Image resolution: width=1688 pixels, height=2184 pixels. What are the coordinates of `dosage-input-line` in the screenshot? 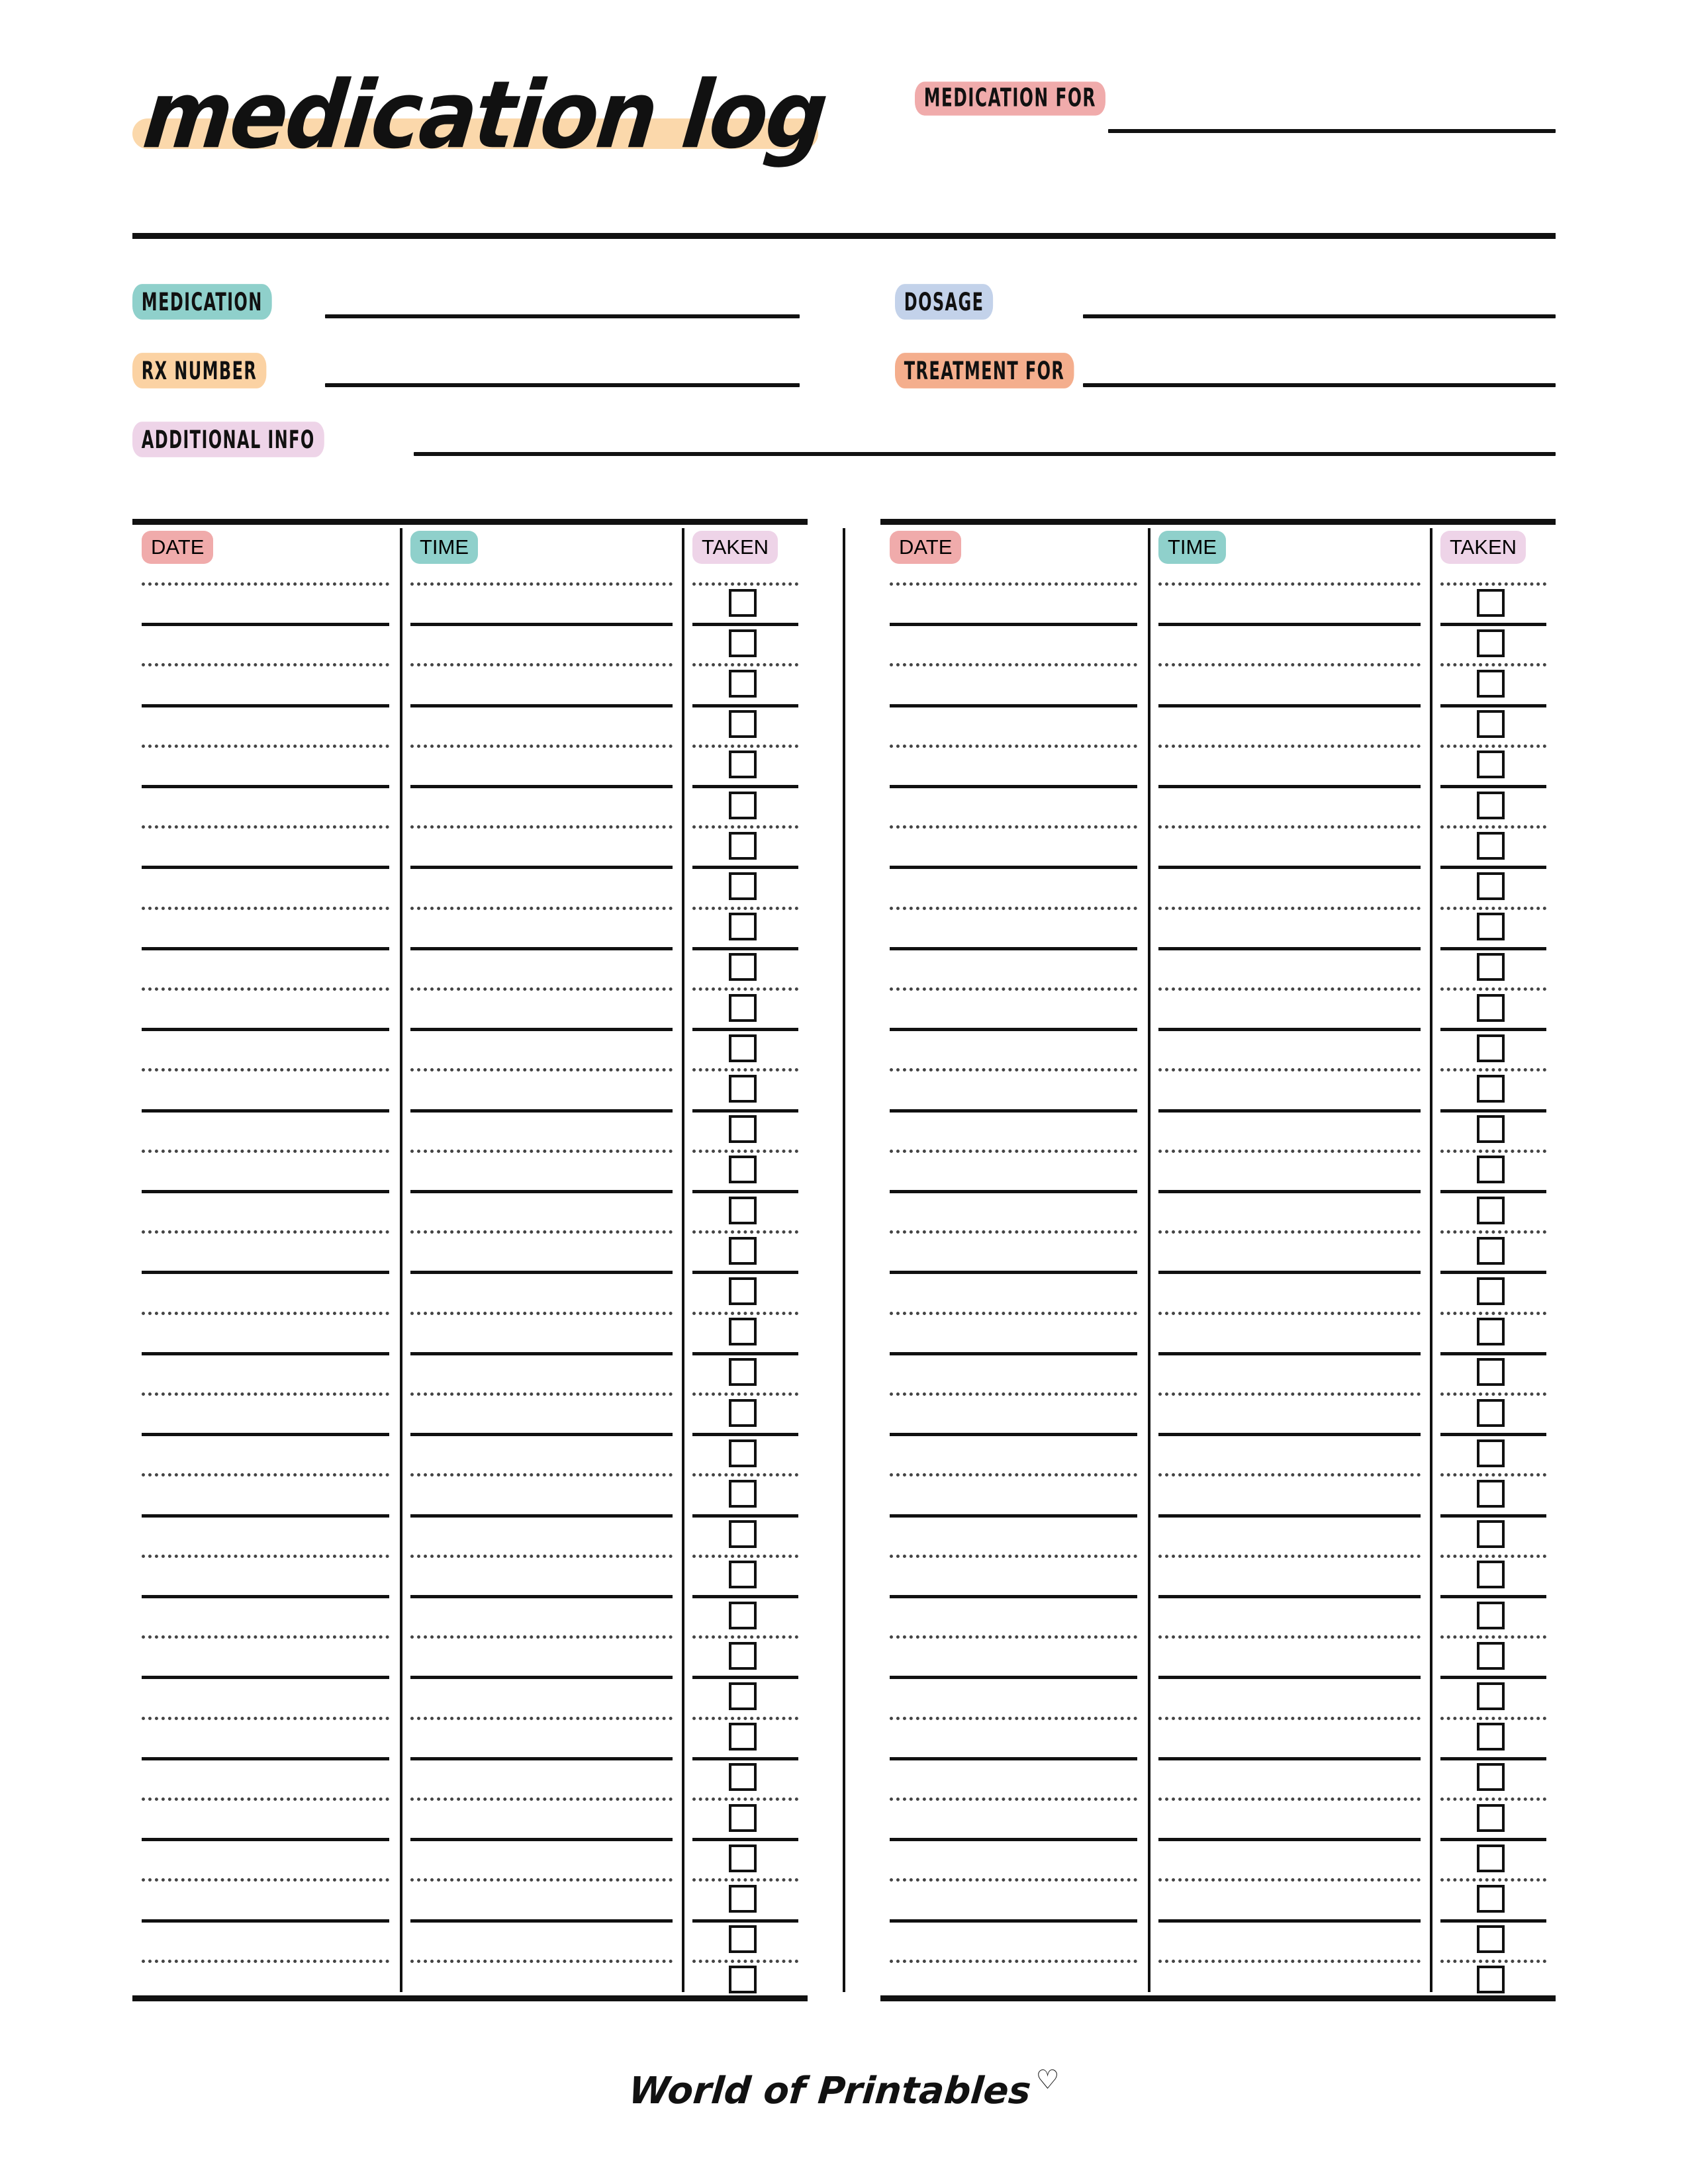 It's located at (1319, 316).